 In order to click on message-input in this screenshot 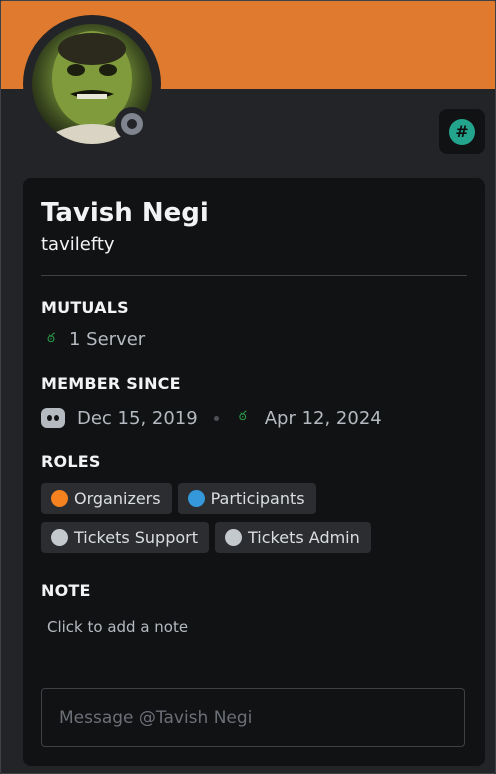, I will do `click(253, 717)`.